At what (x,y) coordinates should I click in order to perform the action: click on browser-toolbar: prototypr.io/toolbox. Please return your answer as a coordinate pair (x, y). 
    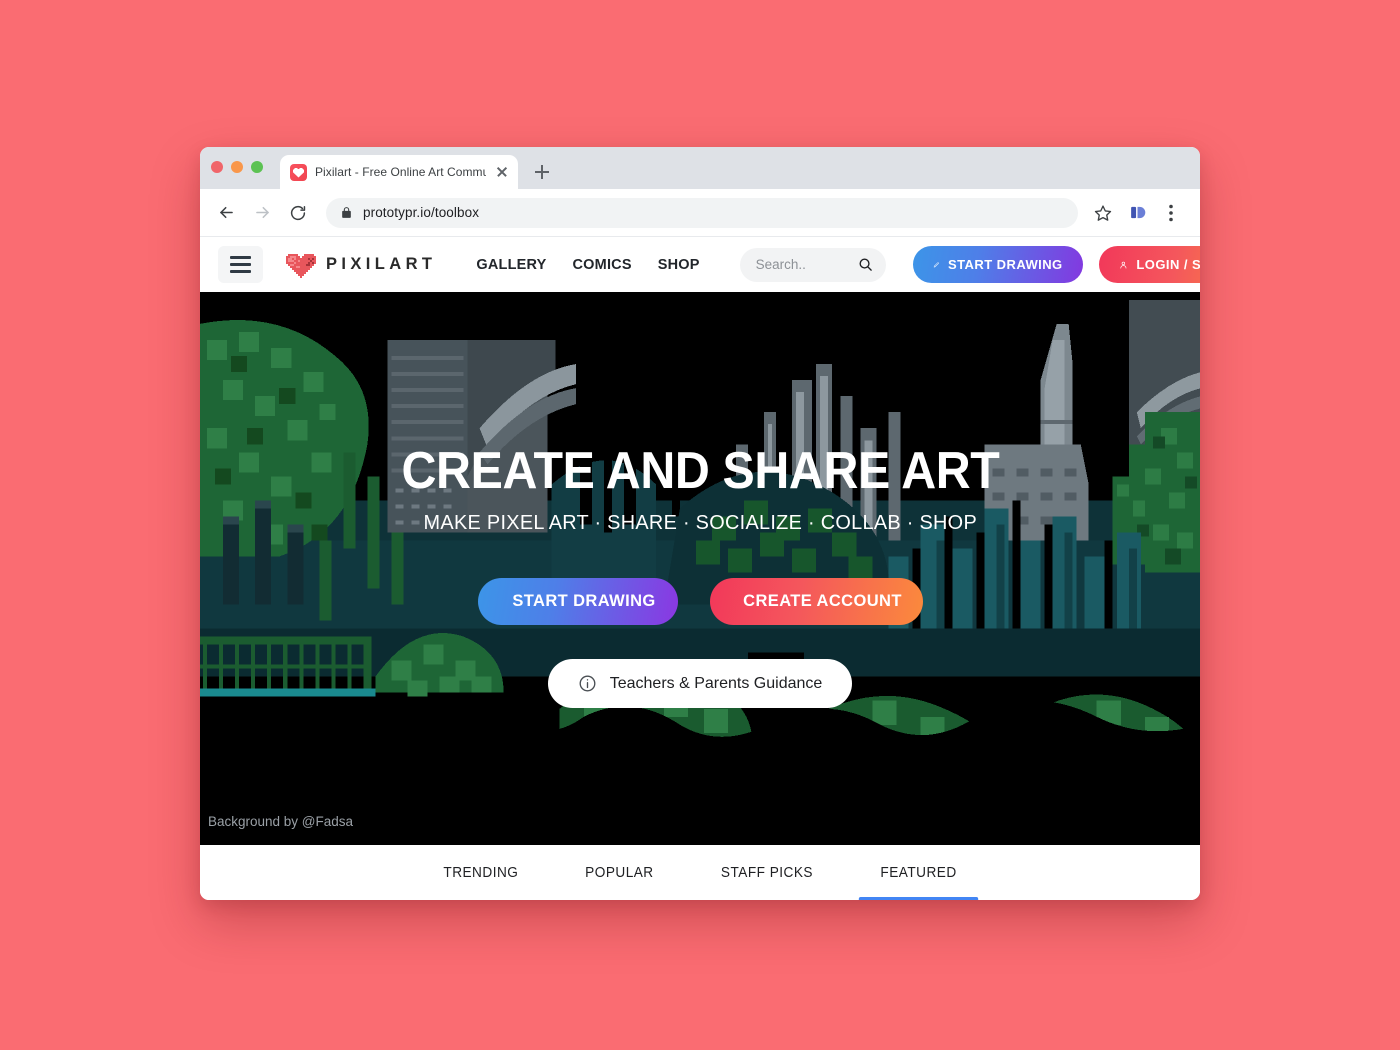
    Looking at the image, I should click on (700, 213).